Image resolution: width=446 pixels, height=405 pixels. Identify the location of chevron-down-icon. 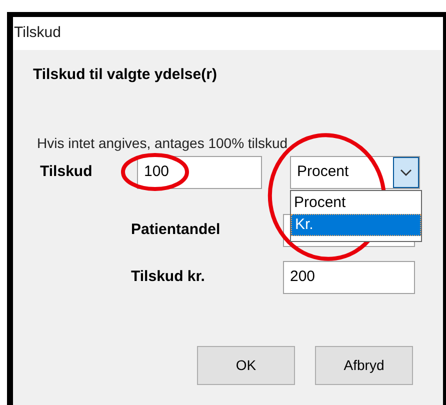
(406, 172).